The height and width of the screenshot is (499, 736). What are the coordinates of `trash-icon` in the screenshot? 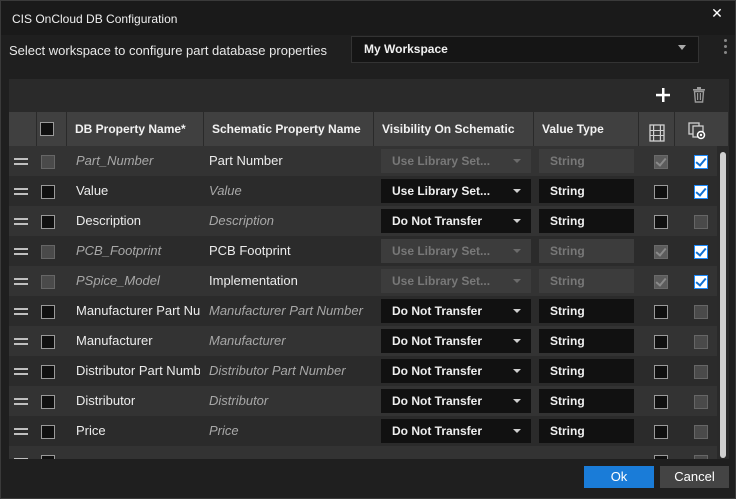 It's located at (699, 95).